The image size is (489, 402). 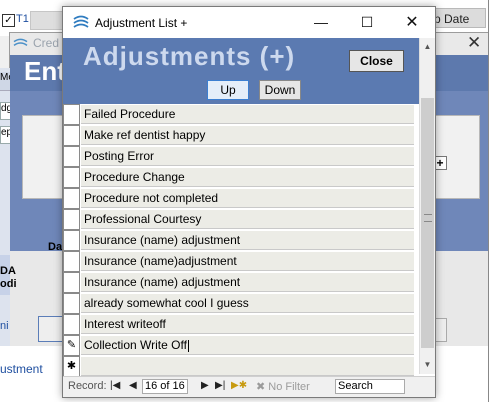 What do you see at coordinates (428, 218) in the screenshot?
I see `scroll-grip-icon` at bounding box center [428, 218].